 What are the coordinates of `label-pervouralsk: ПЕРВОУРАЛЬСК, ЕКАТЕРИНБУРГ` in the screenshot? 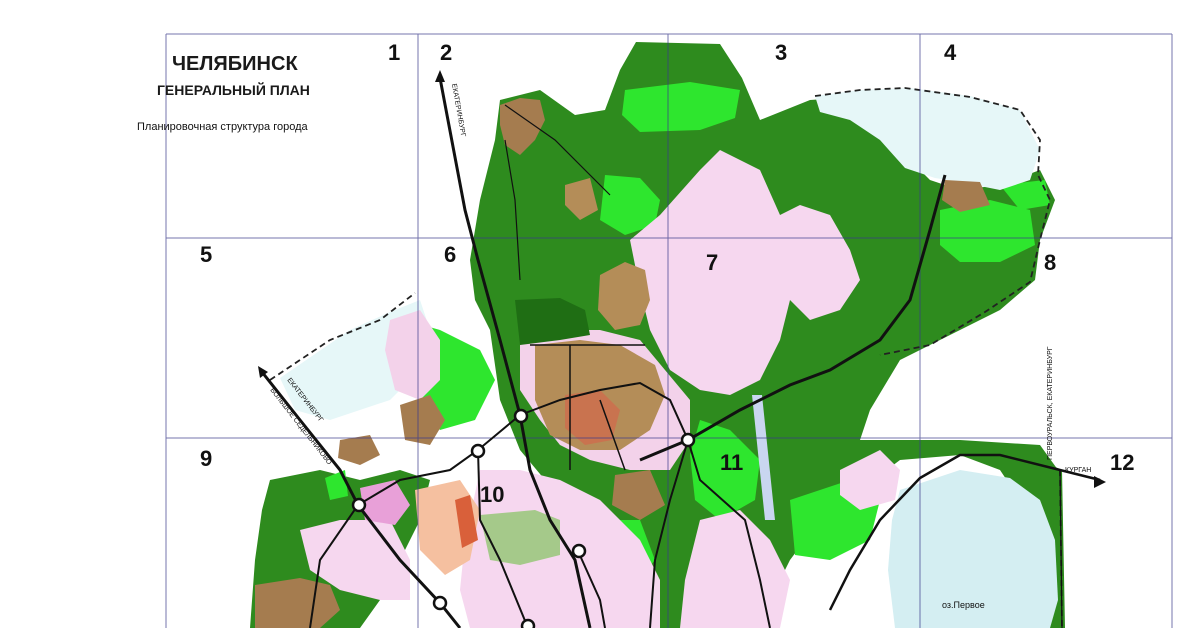 It's located at (1050, 403).